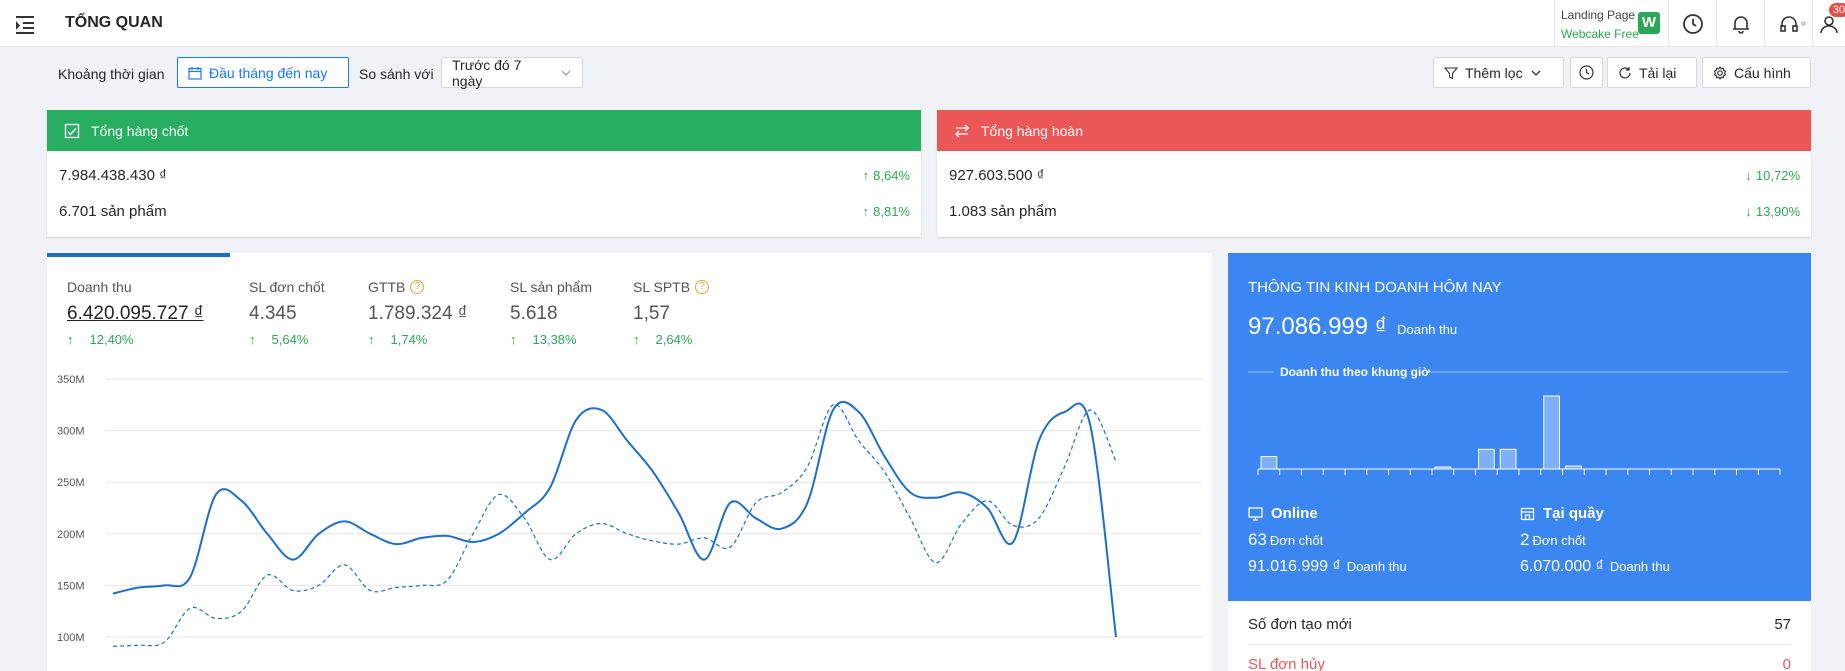  Describe the element at coordinates (1294, 566) in the screenshot. I see `online-revenue: 91.016.999 ₫` at that location.